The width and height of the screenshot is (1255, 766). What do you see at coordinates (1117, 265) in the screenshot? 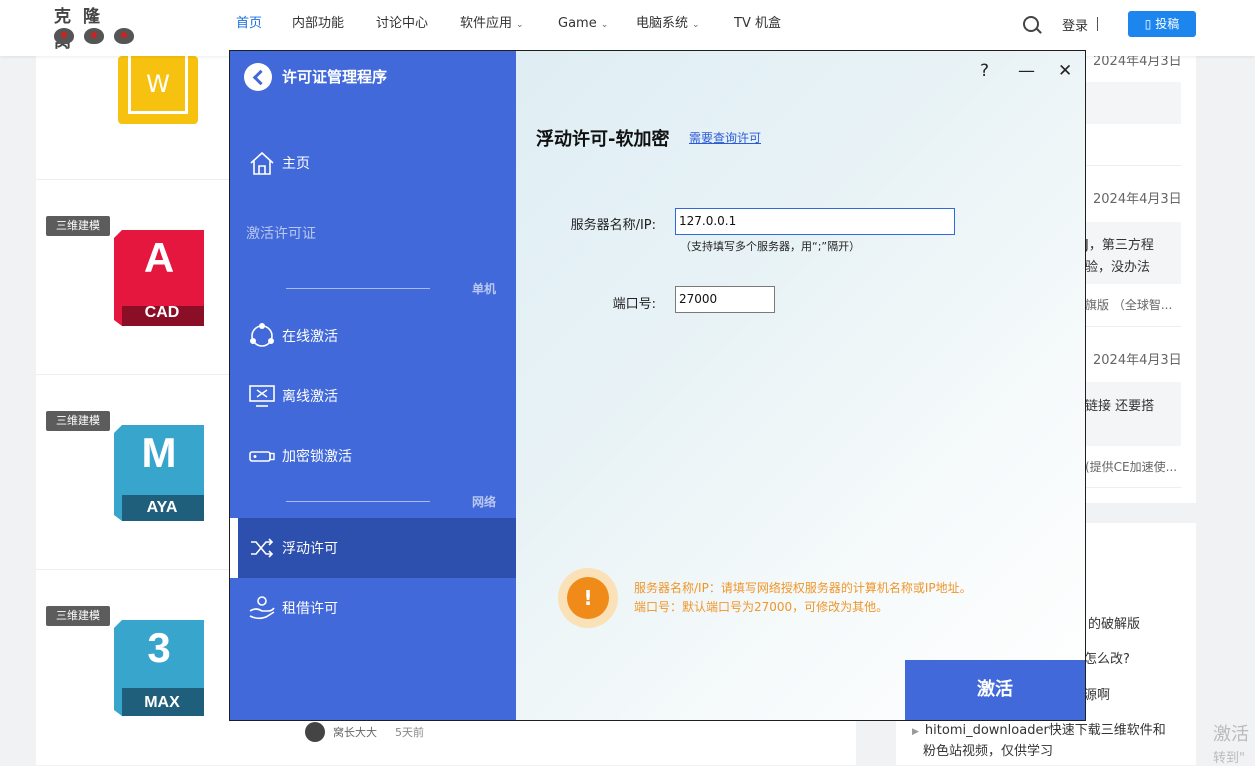
I see `post-excerpt: 验，没办法` at bounding box center [1117, 265].